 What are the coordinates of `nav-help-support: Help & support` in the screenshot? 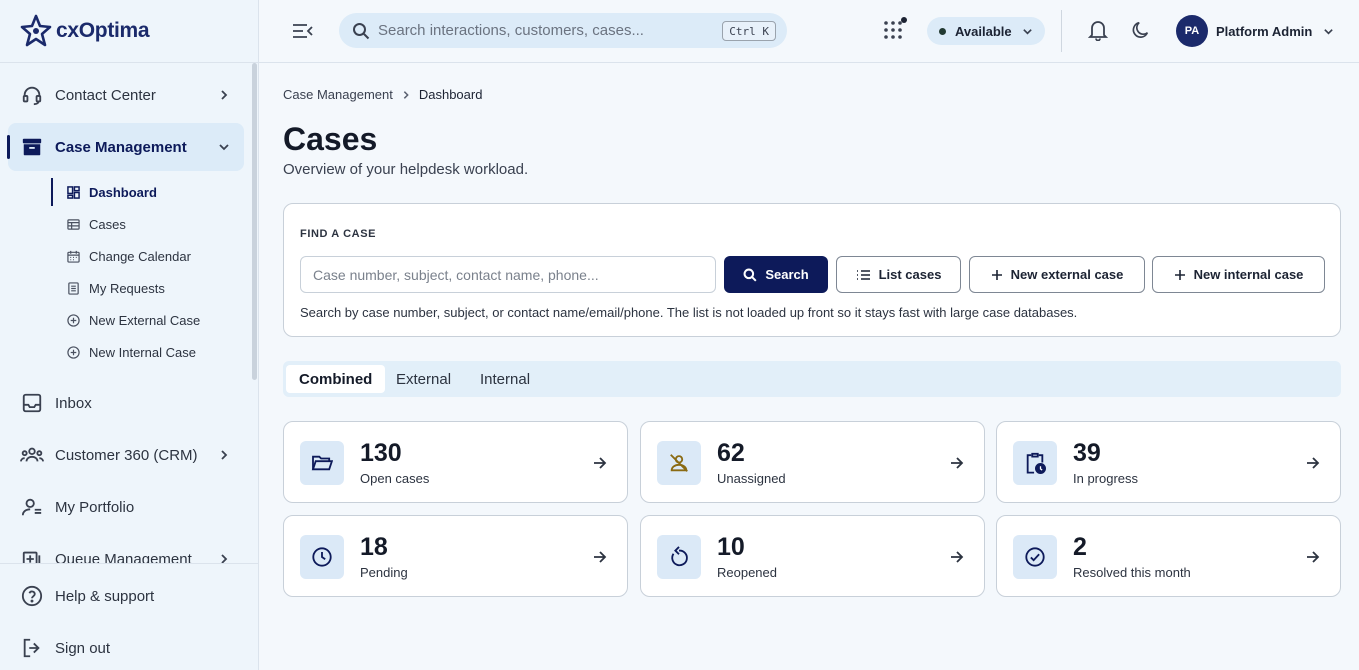 It's located at (126, 596).